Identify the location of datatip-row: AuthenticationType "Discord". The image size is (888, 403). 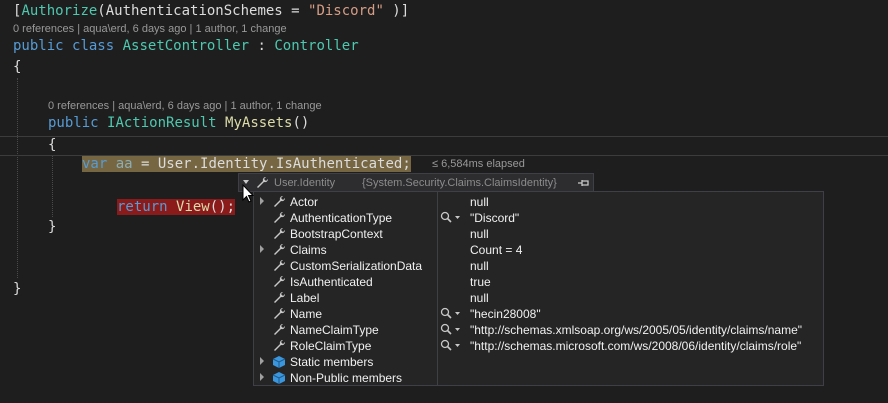
(538, 218).